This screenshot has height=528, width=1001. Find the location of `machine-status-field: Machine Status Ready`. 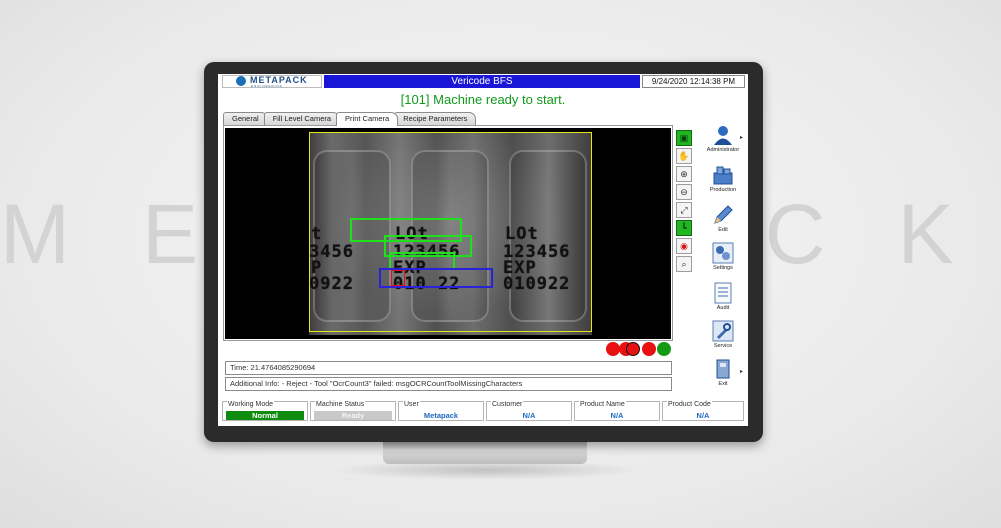

machine-status-field: Machine Status Ready is located at coordinates (353, 411).